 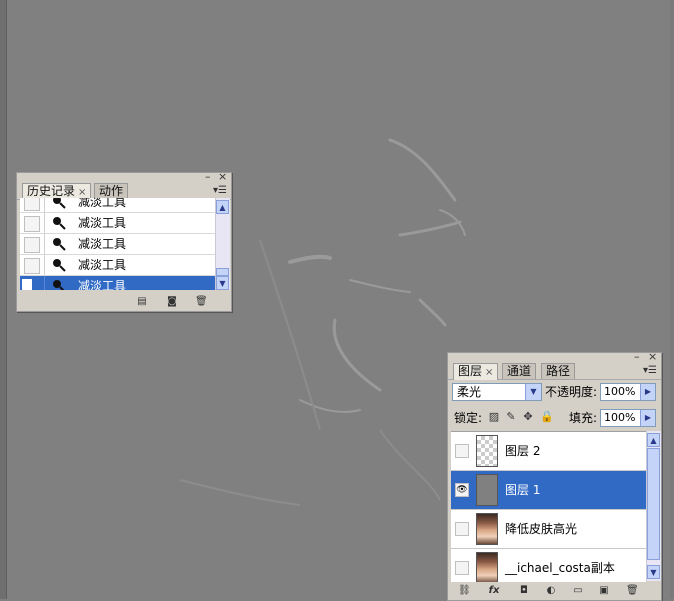 I want to click on tab-channels-label: 通道, so click(x=519, y=371).